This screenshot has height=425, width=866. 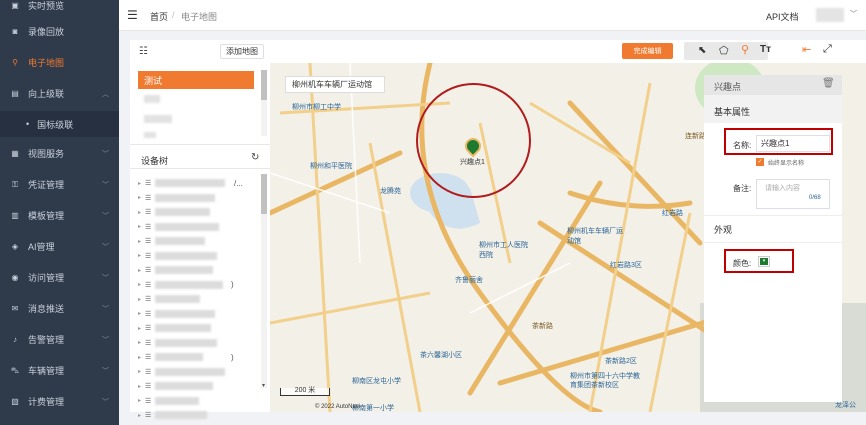 I want to click on api-docs-link: API文档, so click(x=782, y=16).